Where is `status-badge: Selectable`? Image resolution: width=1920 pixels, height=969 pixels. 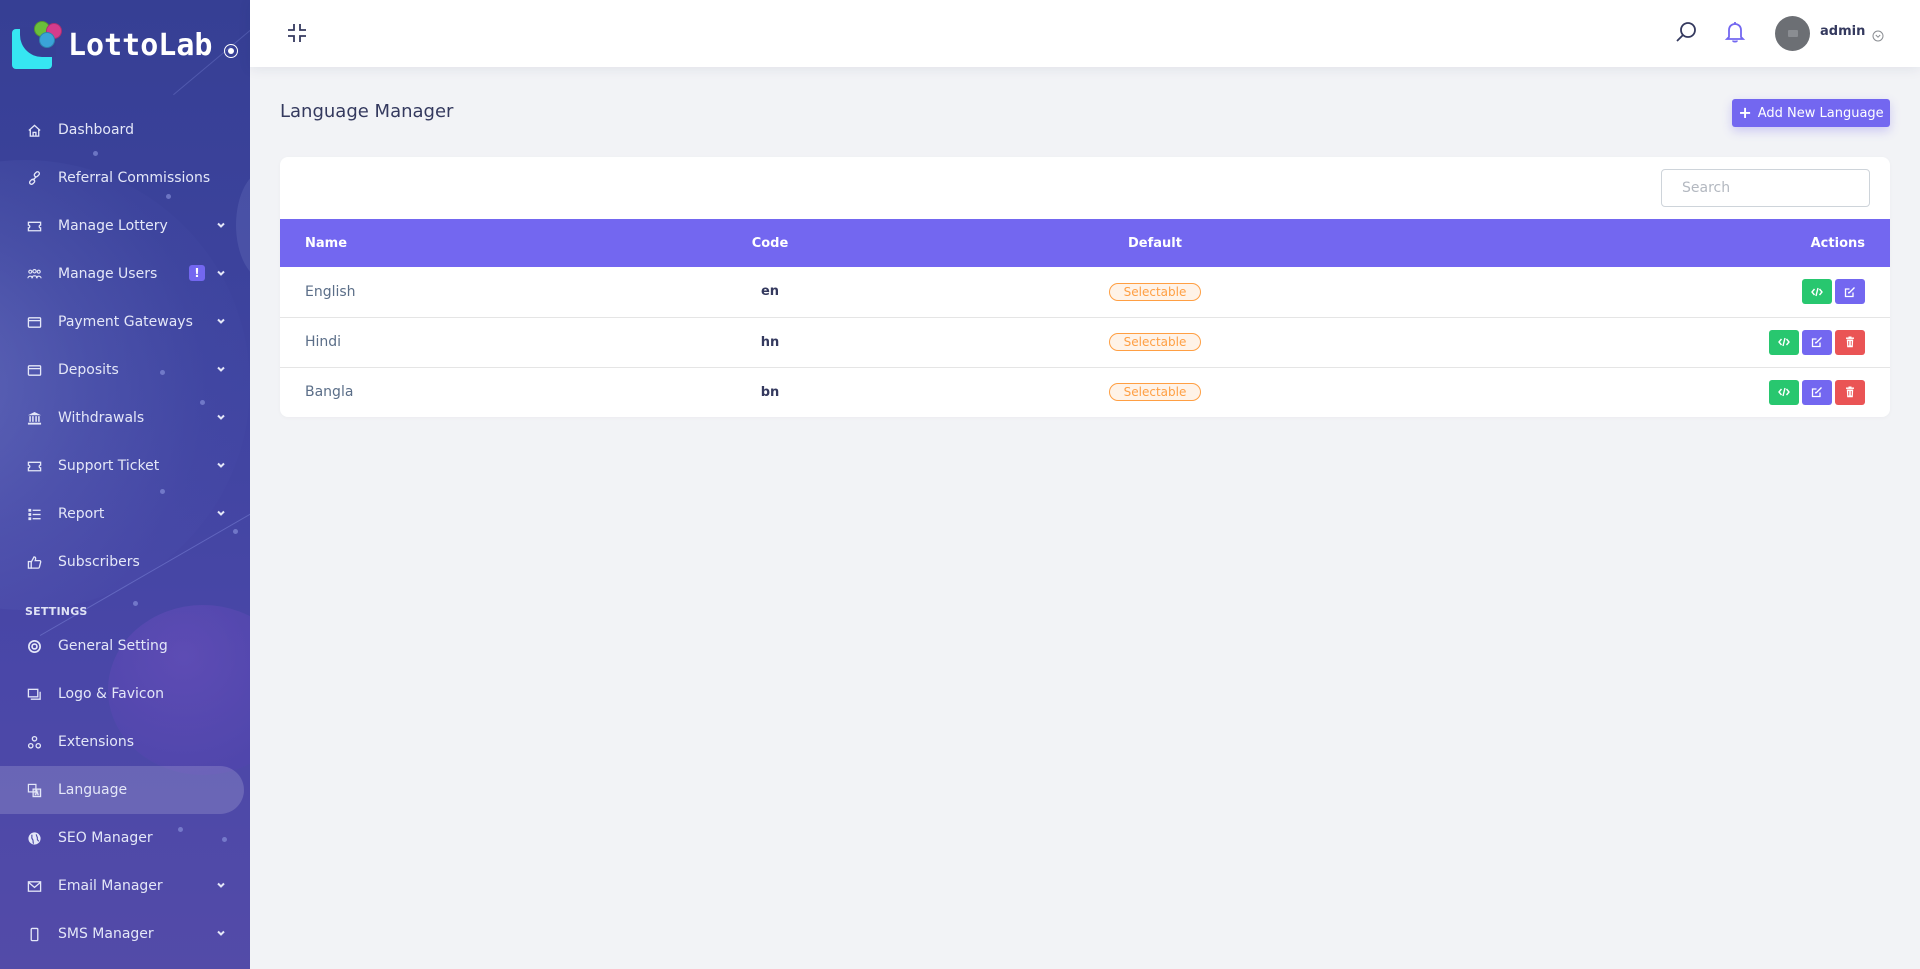 status-badge: Selectable is located at coordinates (1155, 392).